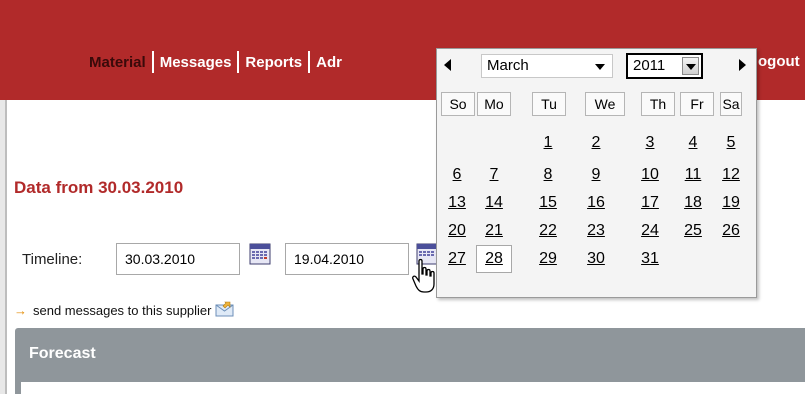 Image resolution: width=805 pixels, height=394 pixels. What do you see at coordinates (6, 247) in the screenshot?
I see `left-border-line` at bounding box center [6, 247].